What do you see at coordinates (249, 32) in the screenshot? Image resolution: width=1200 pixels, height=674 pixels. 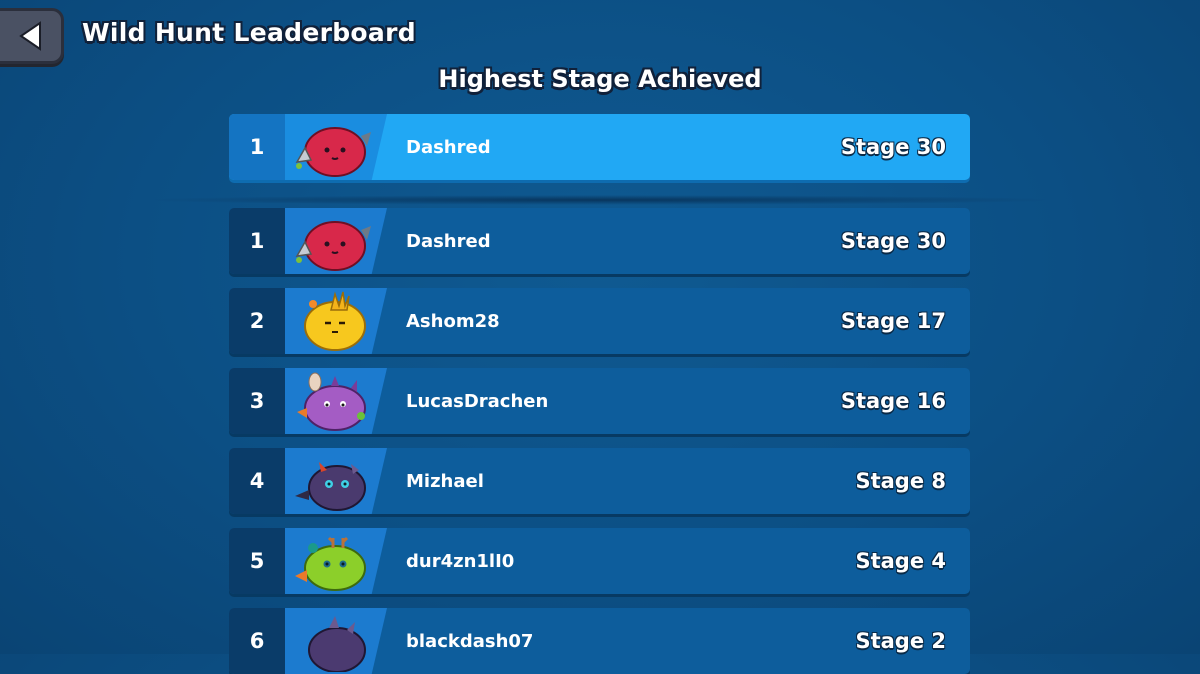 I see `page-title: Wild Hunt Leaderboard` at bounding box center [249, 32].